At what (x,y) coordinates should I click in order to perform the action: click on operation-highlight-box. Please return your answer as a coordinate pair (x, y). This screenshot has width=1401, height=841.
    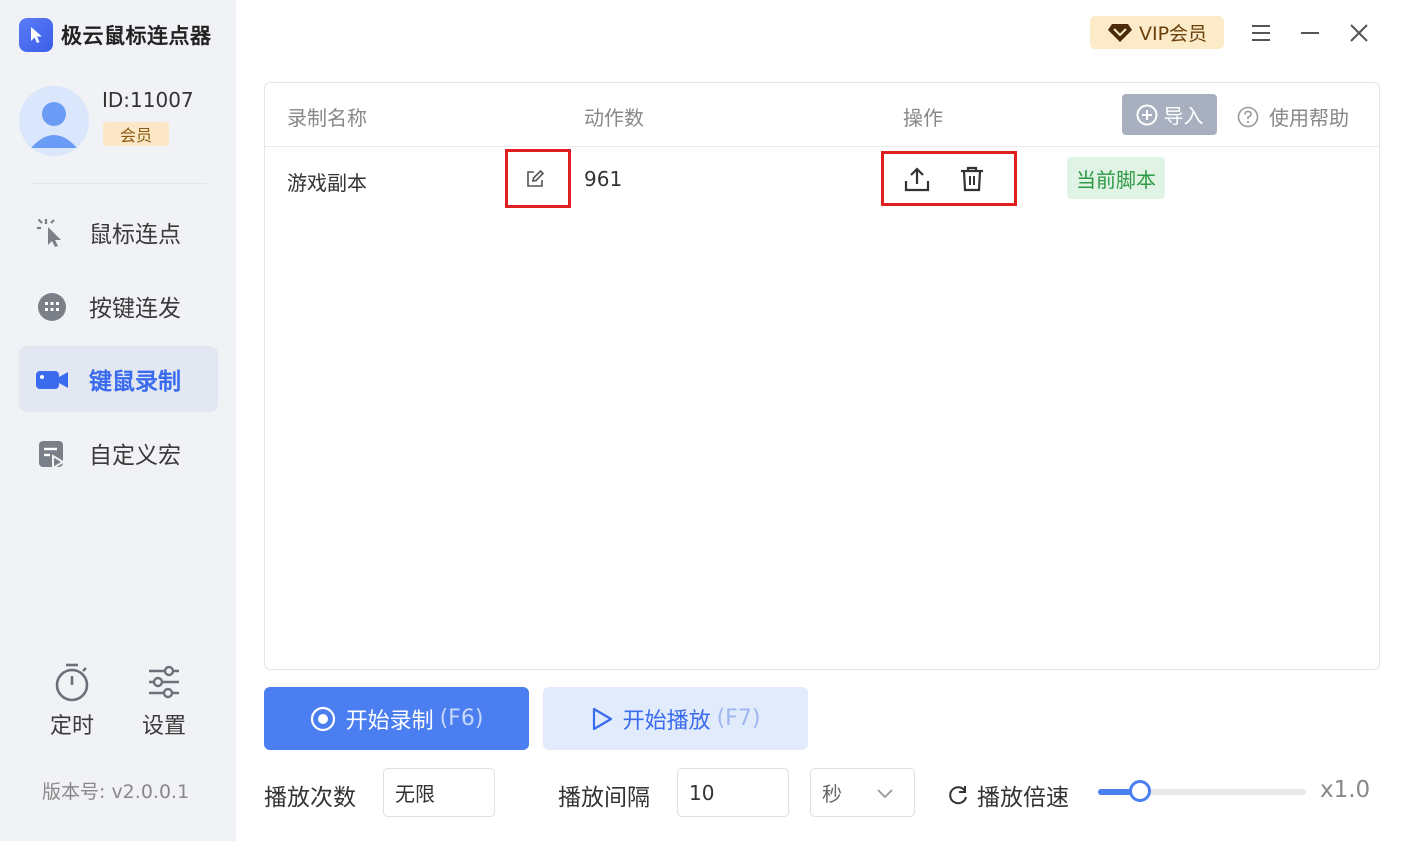
    Looking at the image, I should click on (949, 178).